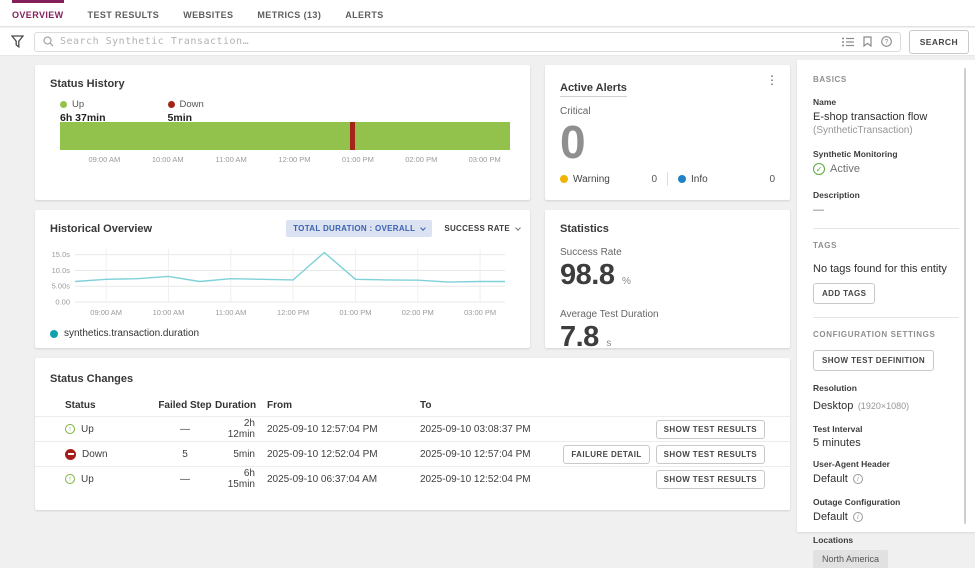  Describe the element at coordinates (231, 159) in the screenshot. I see `axis-label: 11:00 AM` at that location.